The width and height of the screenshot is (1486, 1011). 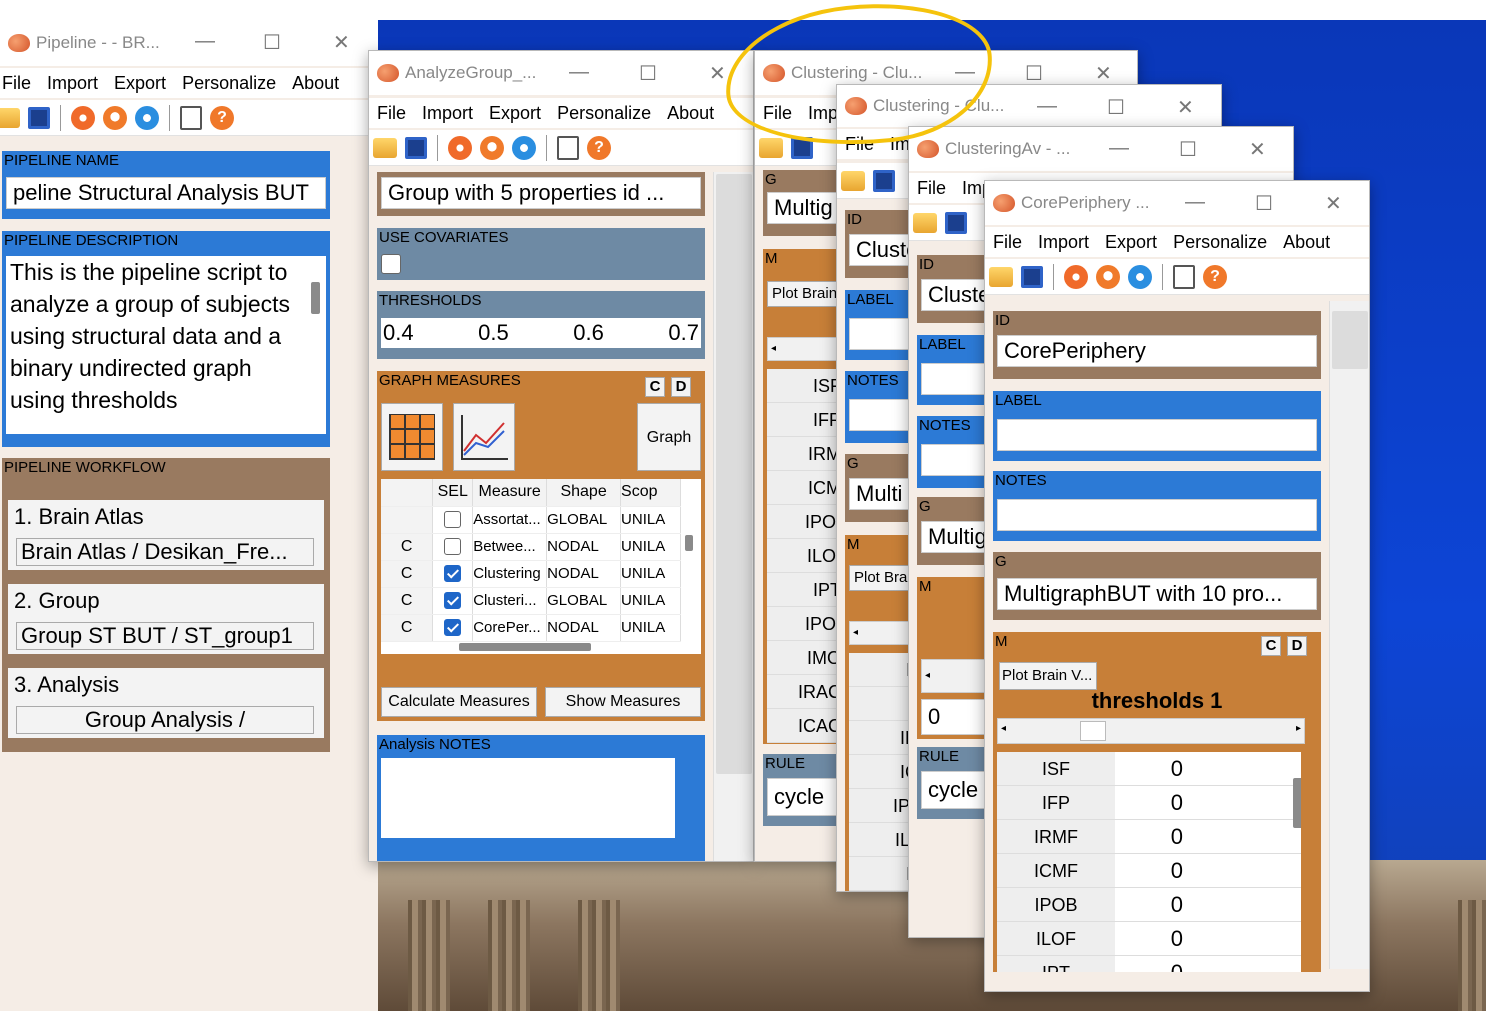 I want to click on table-row: C Clustering NODAL UNILA, so click(x=531, y=574).